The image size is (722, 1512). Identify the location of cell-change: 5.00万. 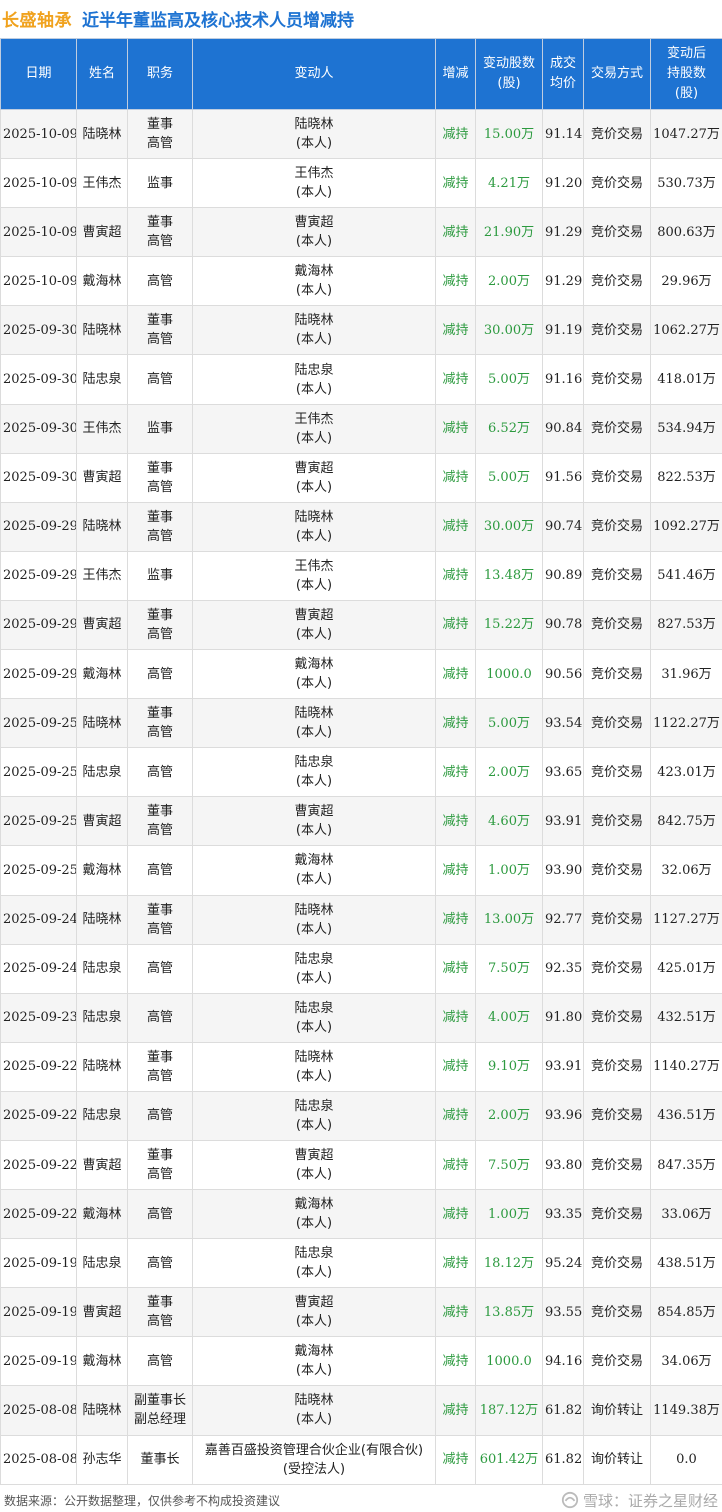
(509, 379).